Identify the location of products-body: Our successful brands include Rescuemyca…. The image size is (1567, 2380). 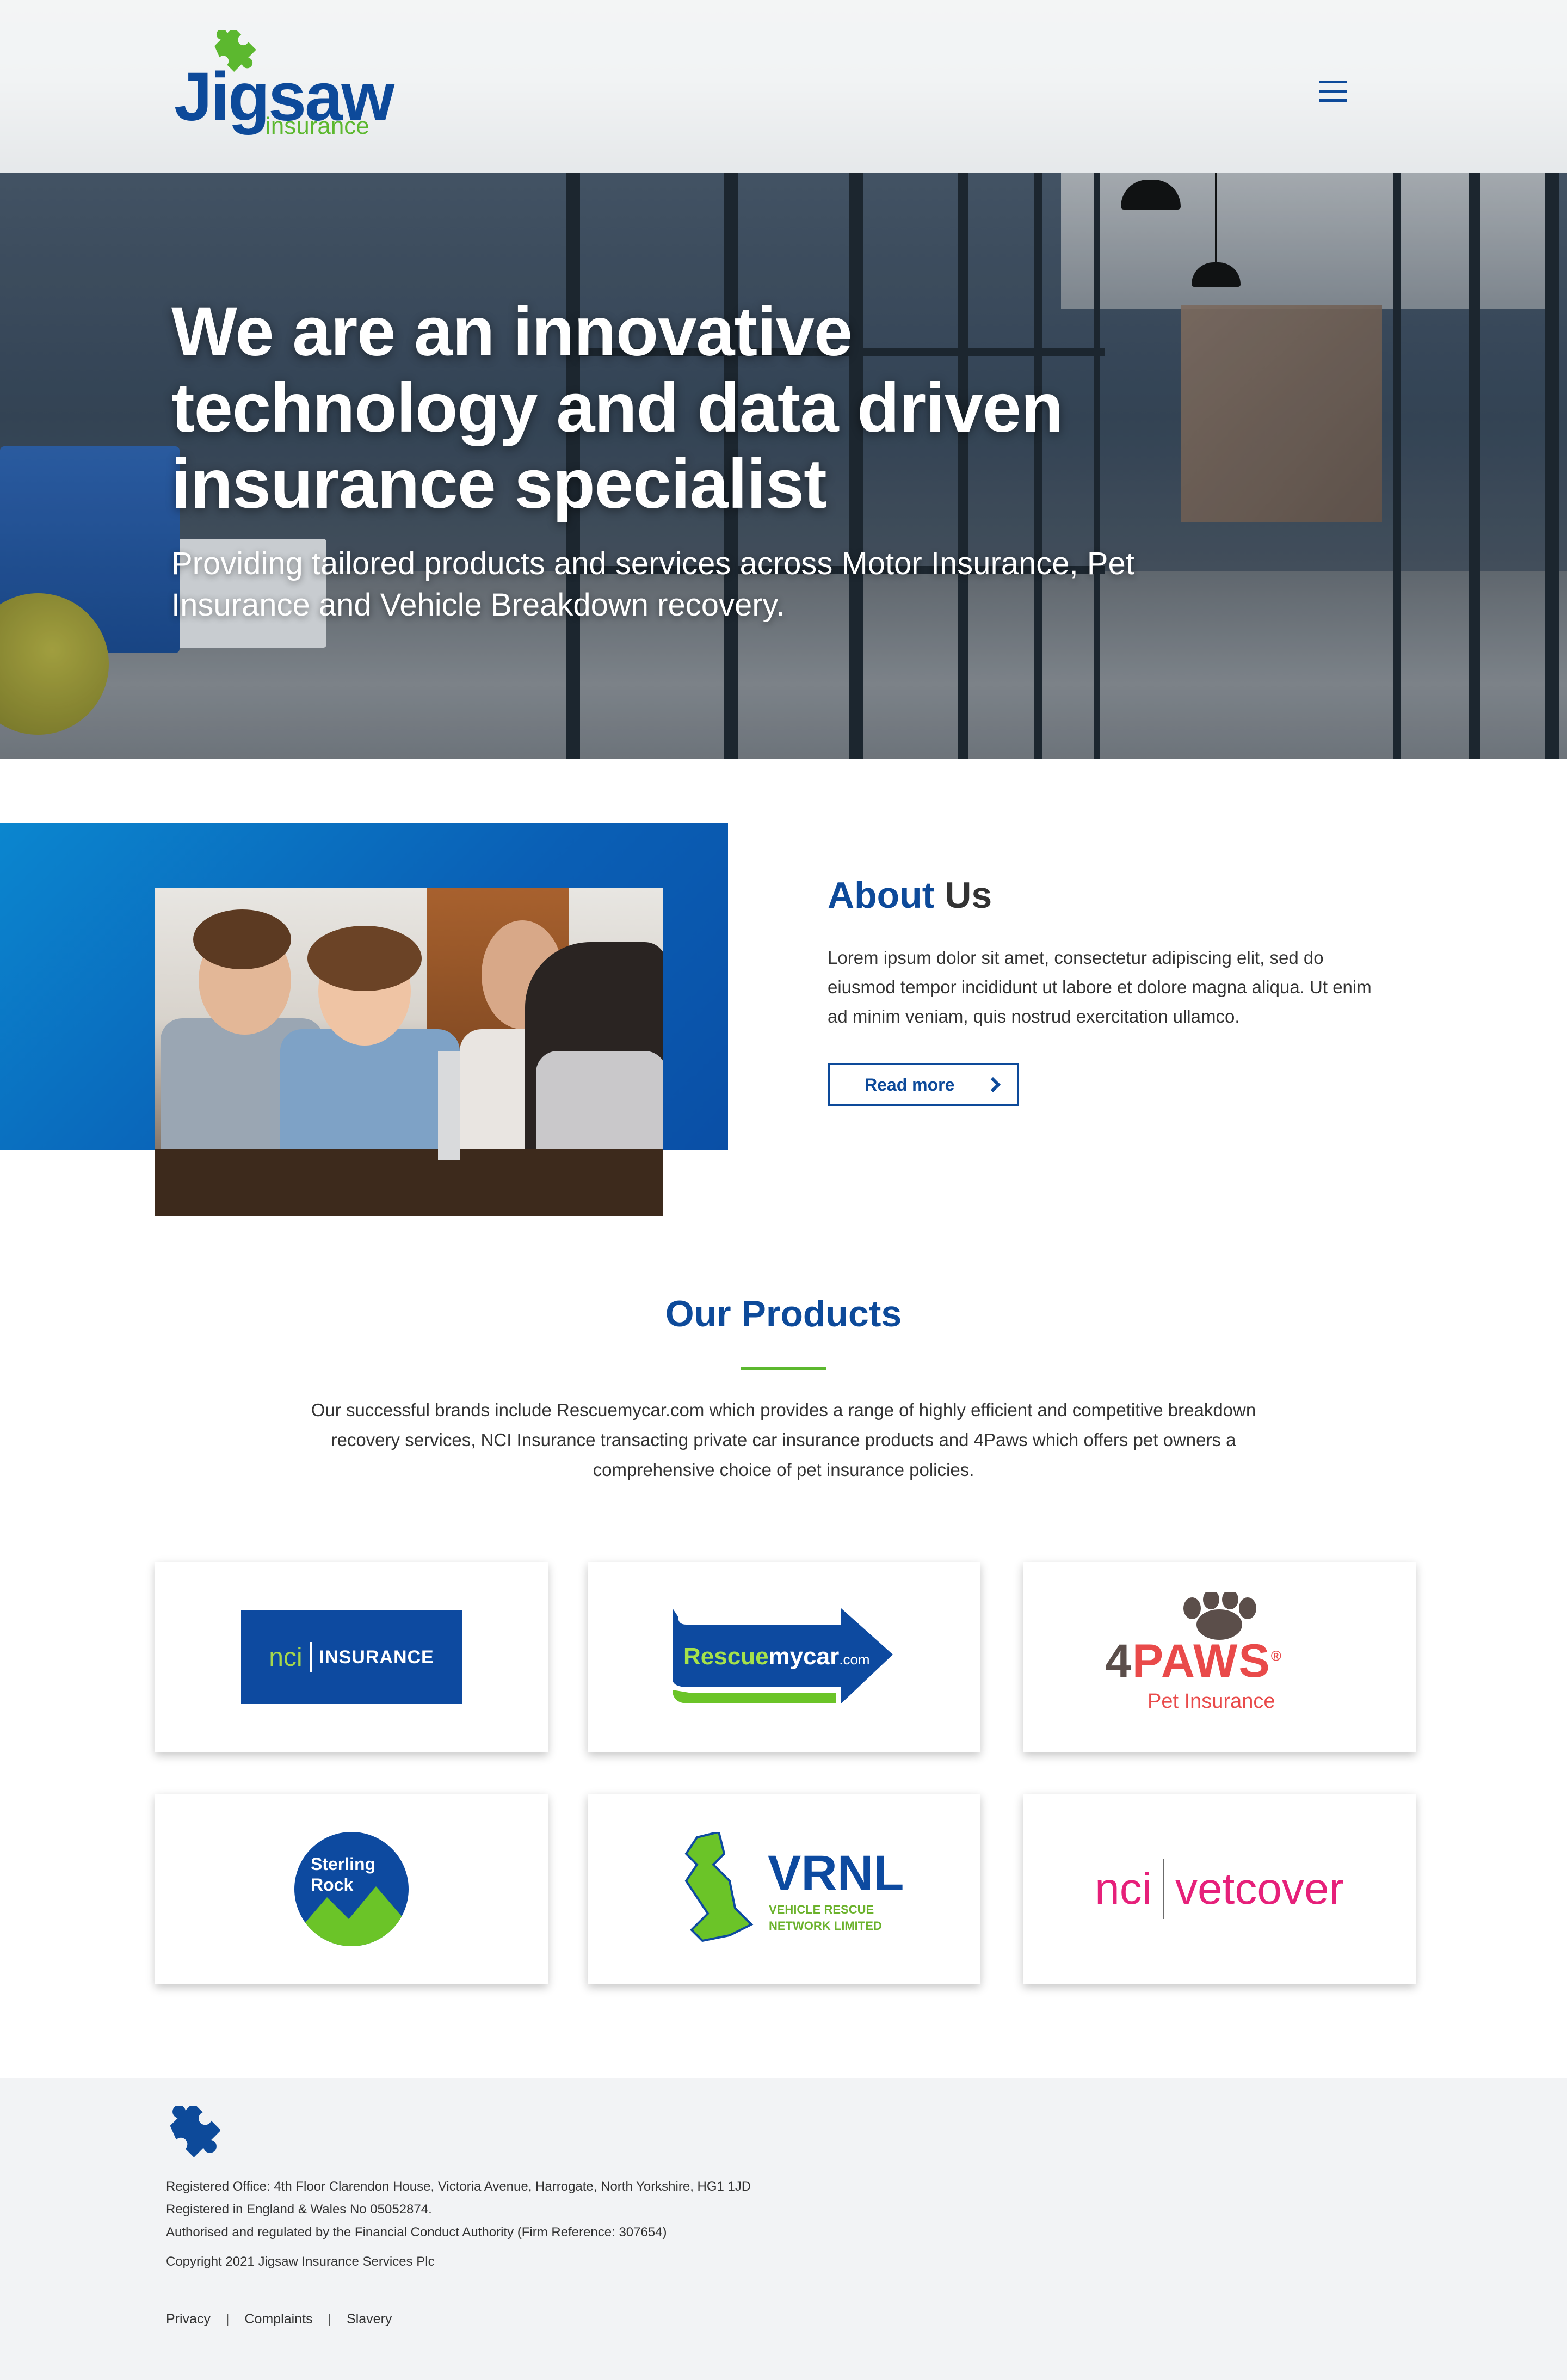
(783, 1440).